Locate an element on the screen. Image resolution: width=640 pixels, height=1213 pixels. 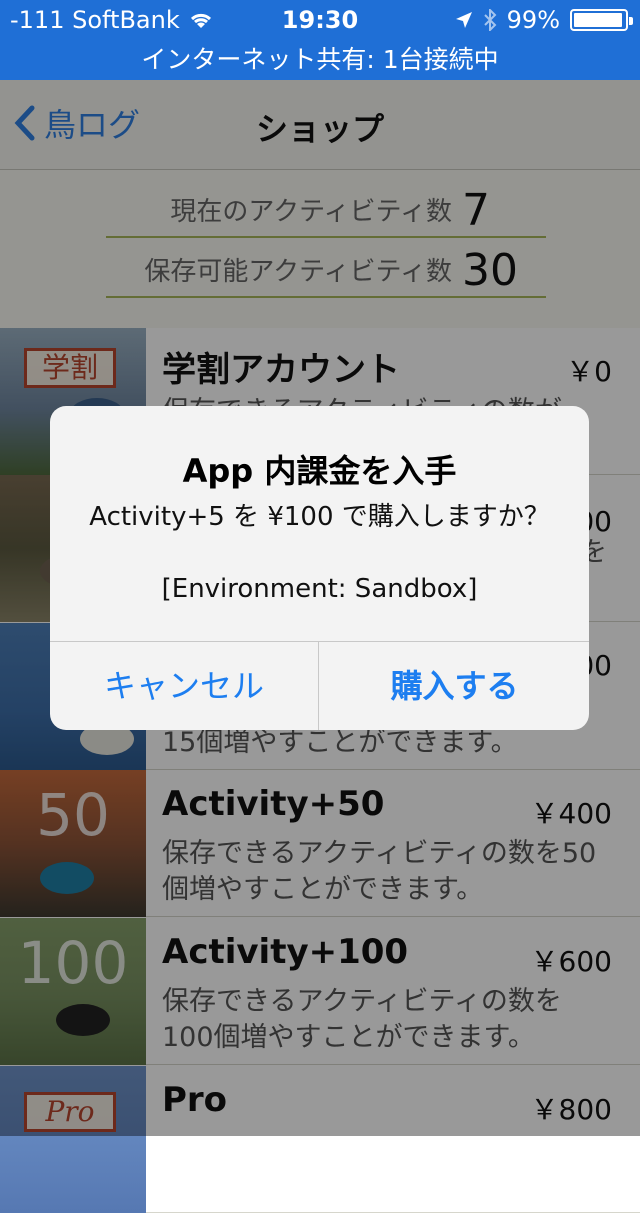
alert-message: Activity+5 を ¥100 で購入しますか？ is located at coordinates (319, 517).